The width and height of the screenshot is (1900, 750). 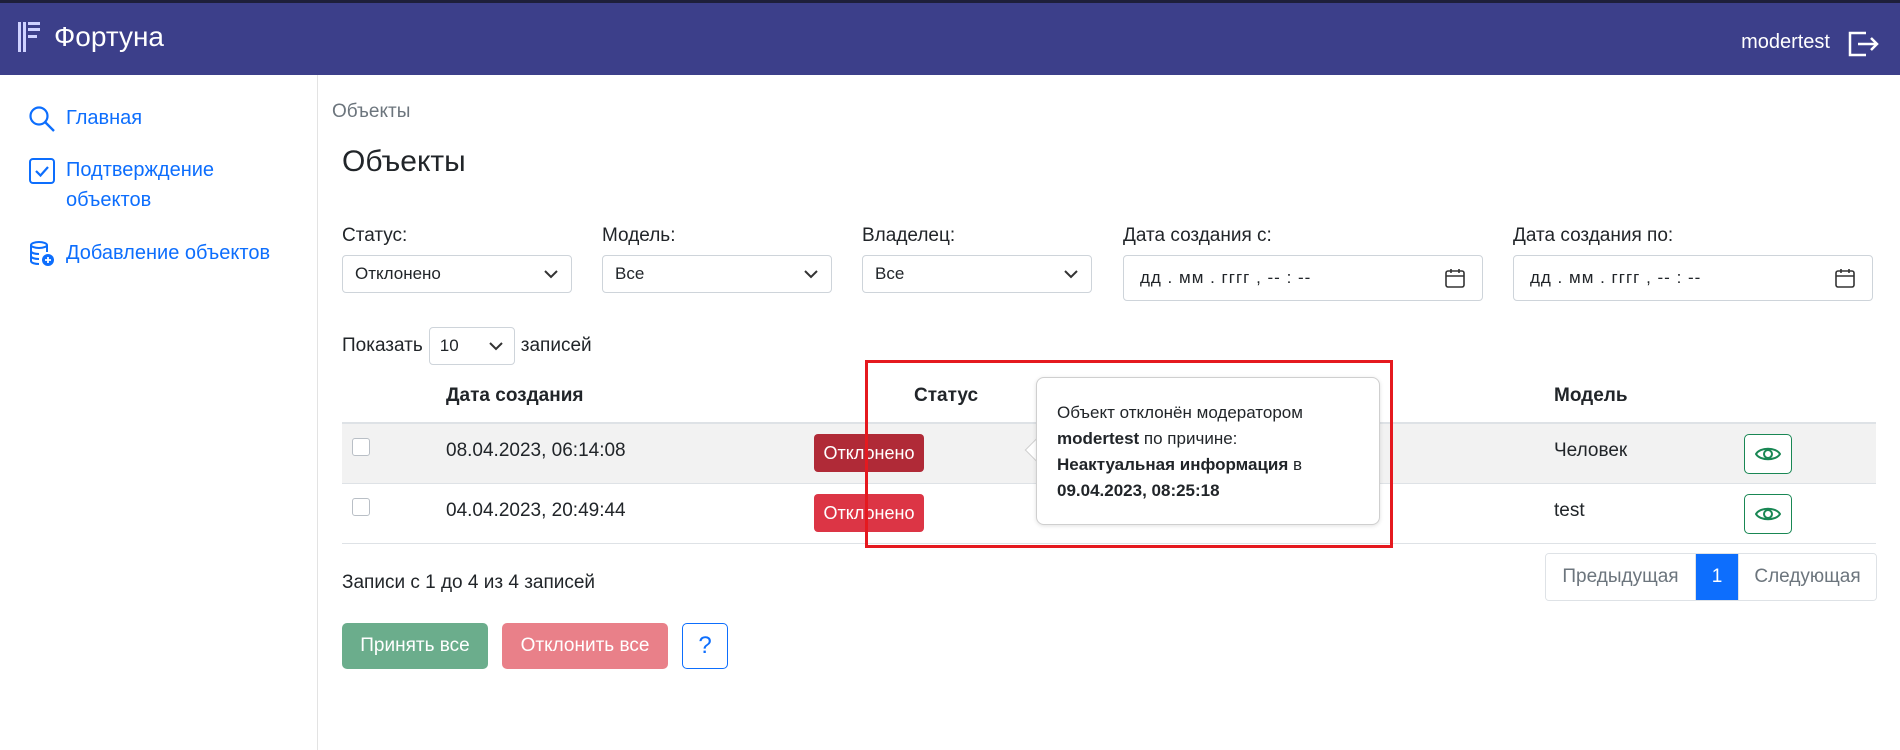 I want to click on date-to-placeholder: дд . мм . гггг , -- : --, so click(x=1616, y=277).